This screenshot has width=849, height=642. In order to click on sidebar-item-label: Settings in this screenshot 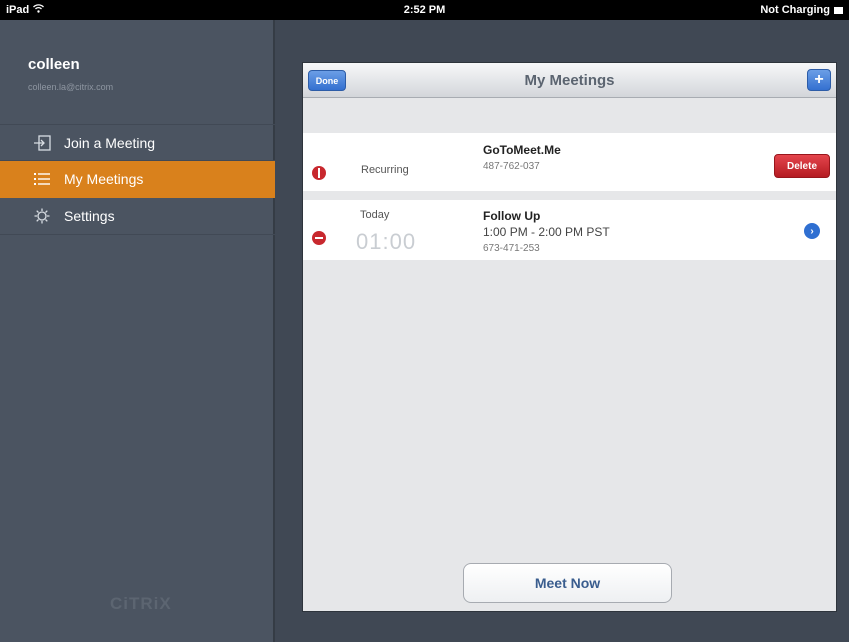, I will do `click(89, 216)`.